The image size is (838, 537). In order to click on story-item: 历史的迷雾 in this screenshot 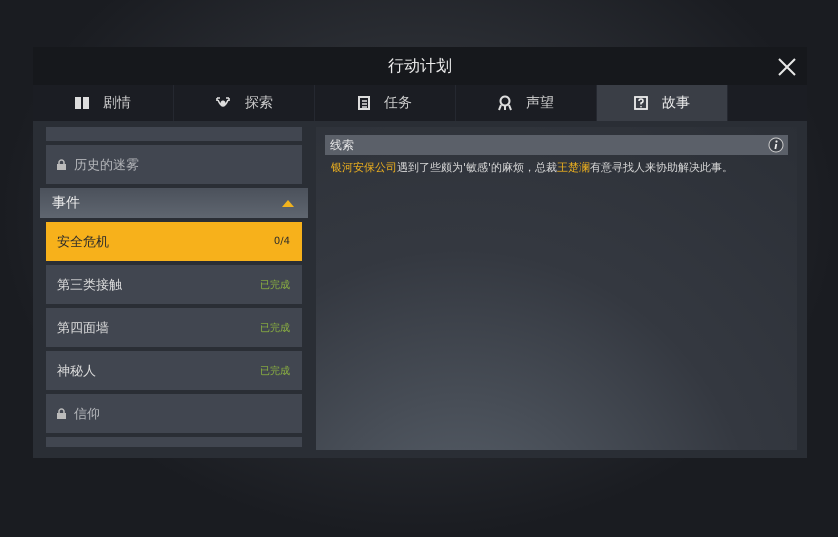, I will do `click(174, 164)`.